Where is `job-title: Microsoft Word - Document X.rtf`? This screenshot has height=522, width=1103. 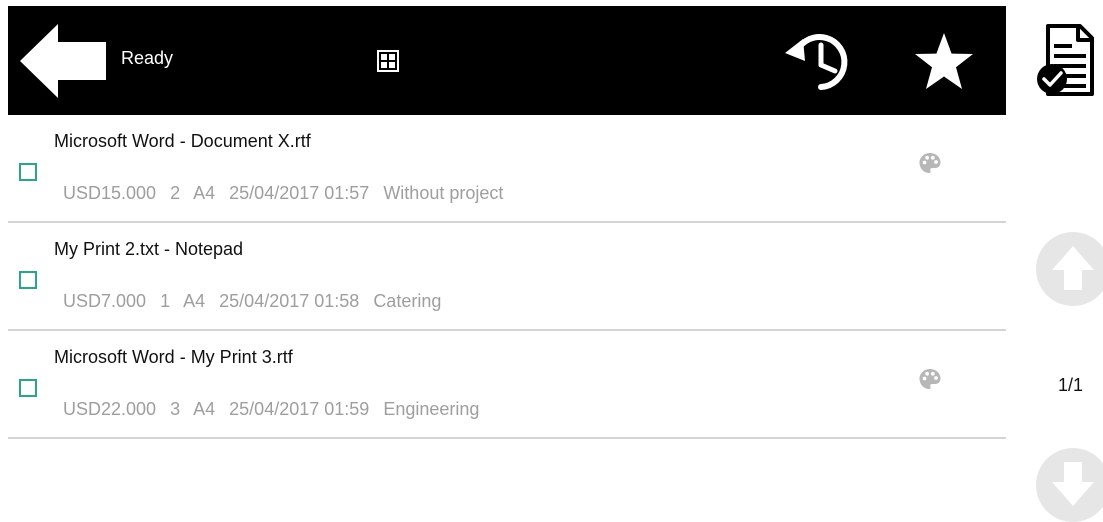 job-title: Microsoft Word - Document X.rtf is located at coordinates (182, 141).